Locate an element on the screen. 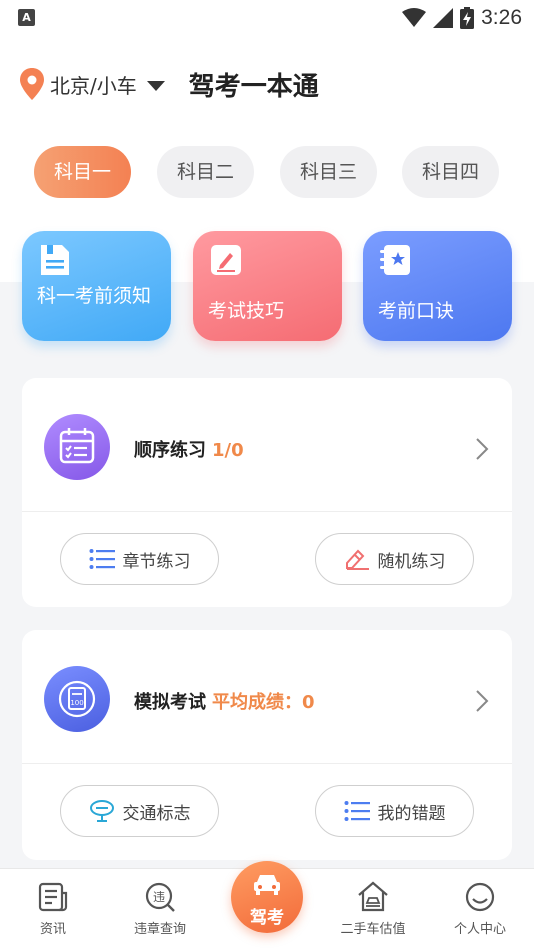 This screenshot has width=534, height=950. pill-label: 交通标志 is located at coordinates (156, 813).